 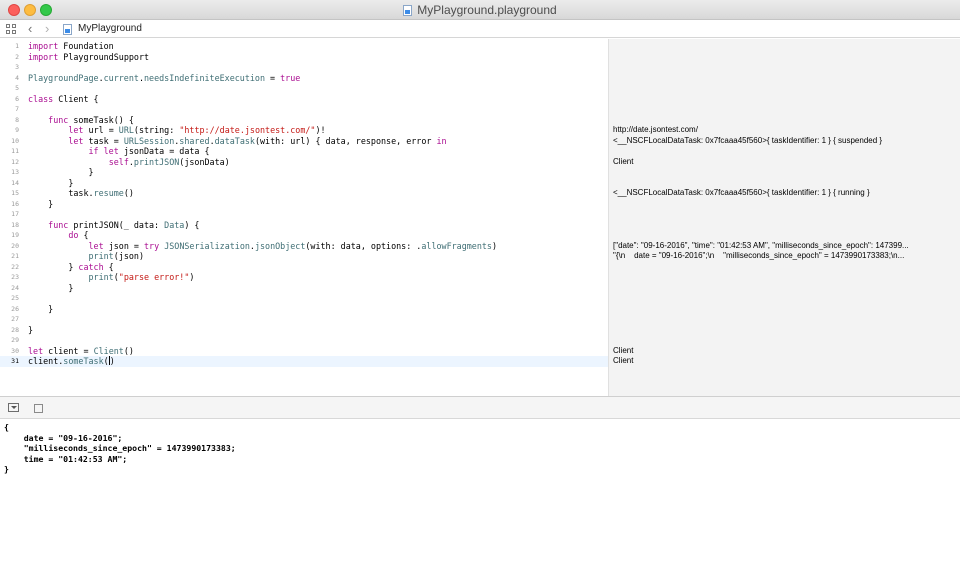 What do you see at coordinates (15, 161) in the screenshot?
I see `line-number: 12` at bounding box center [15, 161].